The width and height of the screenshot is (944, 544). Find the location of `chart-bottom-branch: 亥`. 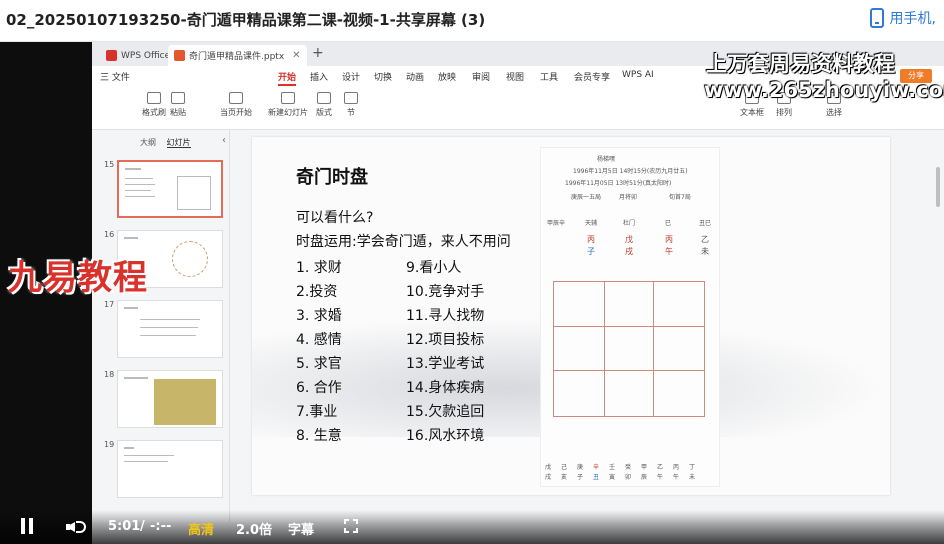

chart-bottom-branch: 亥 is located at coordinates (564, 477).